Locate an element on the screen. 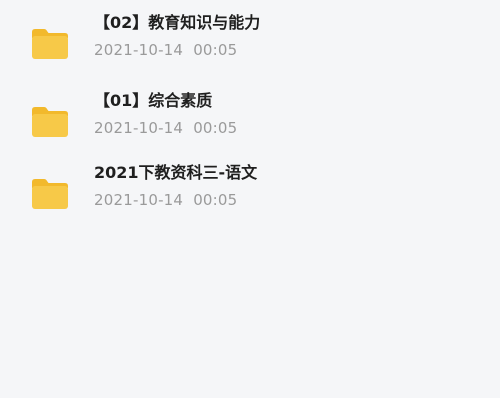 This screenshot has height=398, width=500. folder-name: 【02】教育知识与能力 is located at coordinates (177, 22).